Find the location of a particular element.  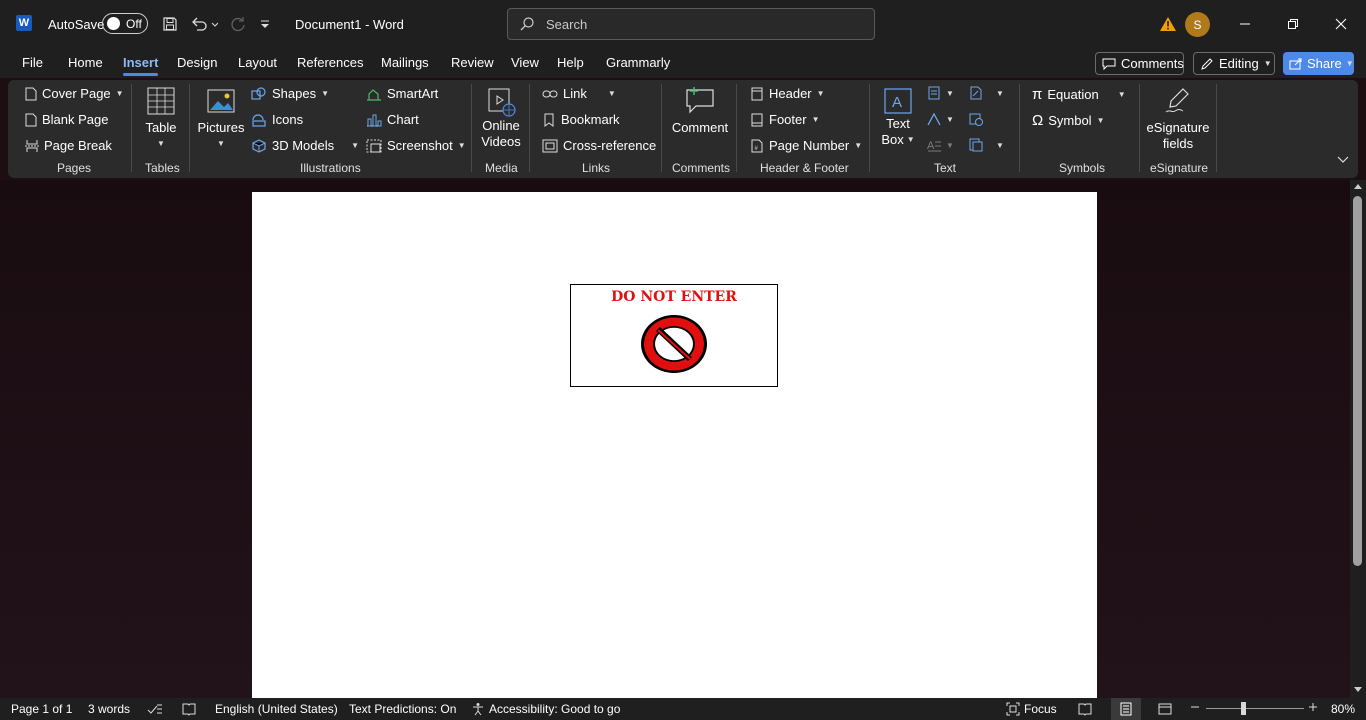

word-count: 3 words is located at coordinates (109, 709).